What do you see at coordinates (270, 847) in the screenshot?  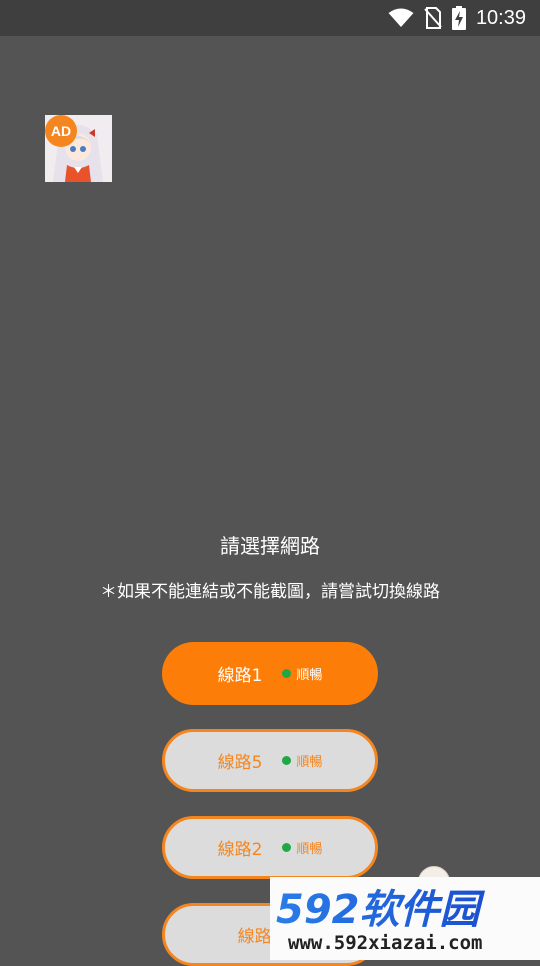 I see `route-button-2: 線路2 順暢` at bounding box center [270, 847].